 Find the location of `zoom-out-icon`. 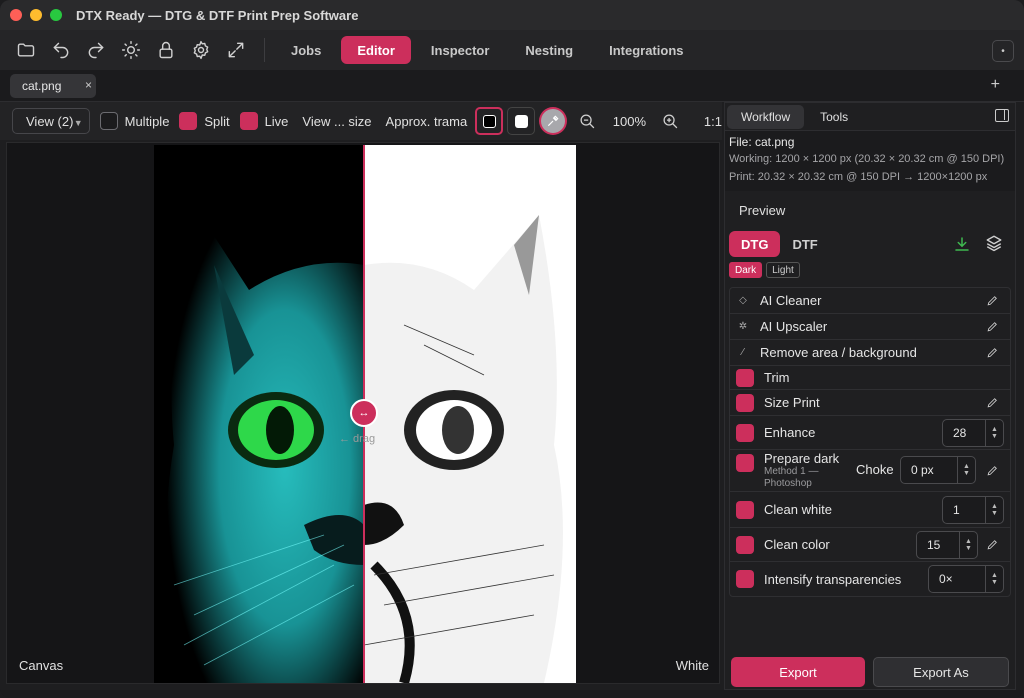

zoom-out-icon is located at coordinates (587, 120).